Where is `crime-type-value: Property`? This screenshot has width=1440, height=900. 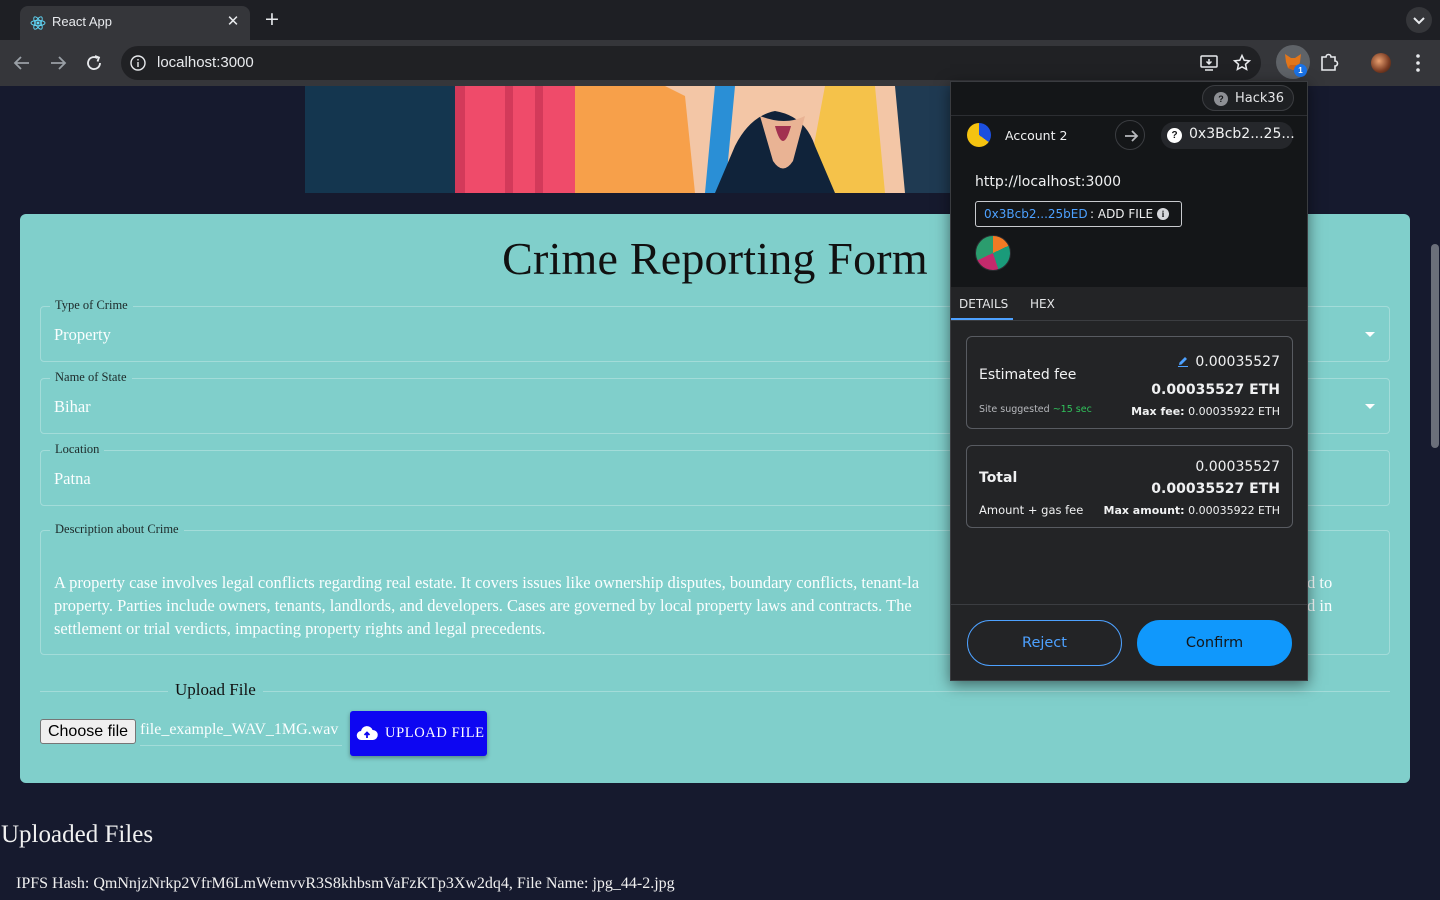 crime-type-value: Property is located at coordinates (82, 334).